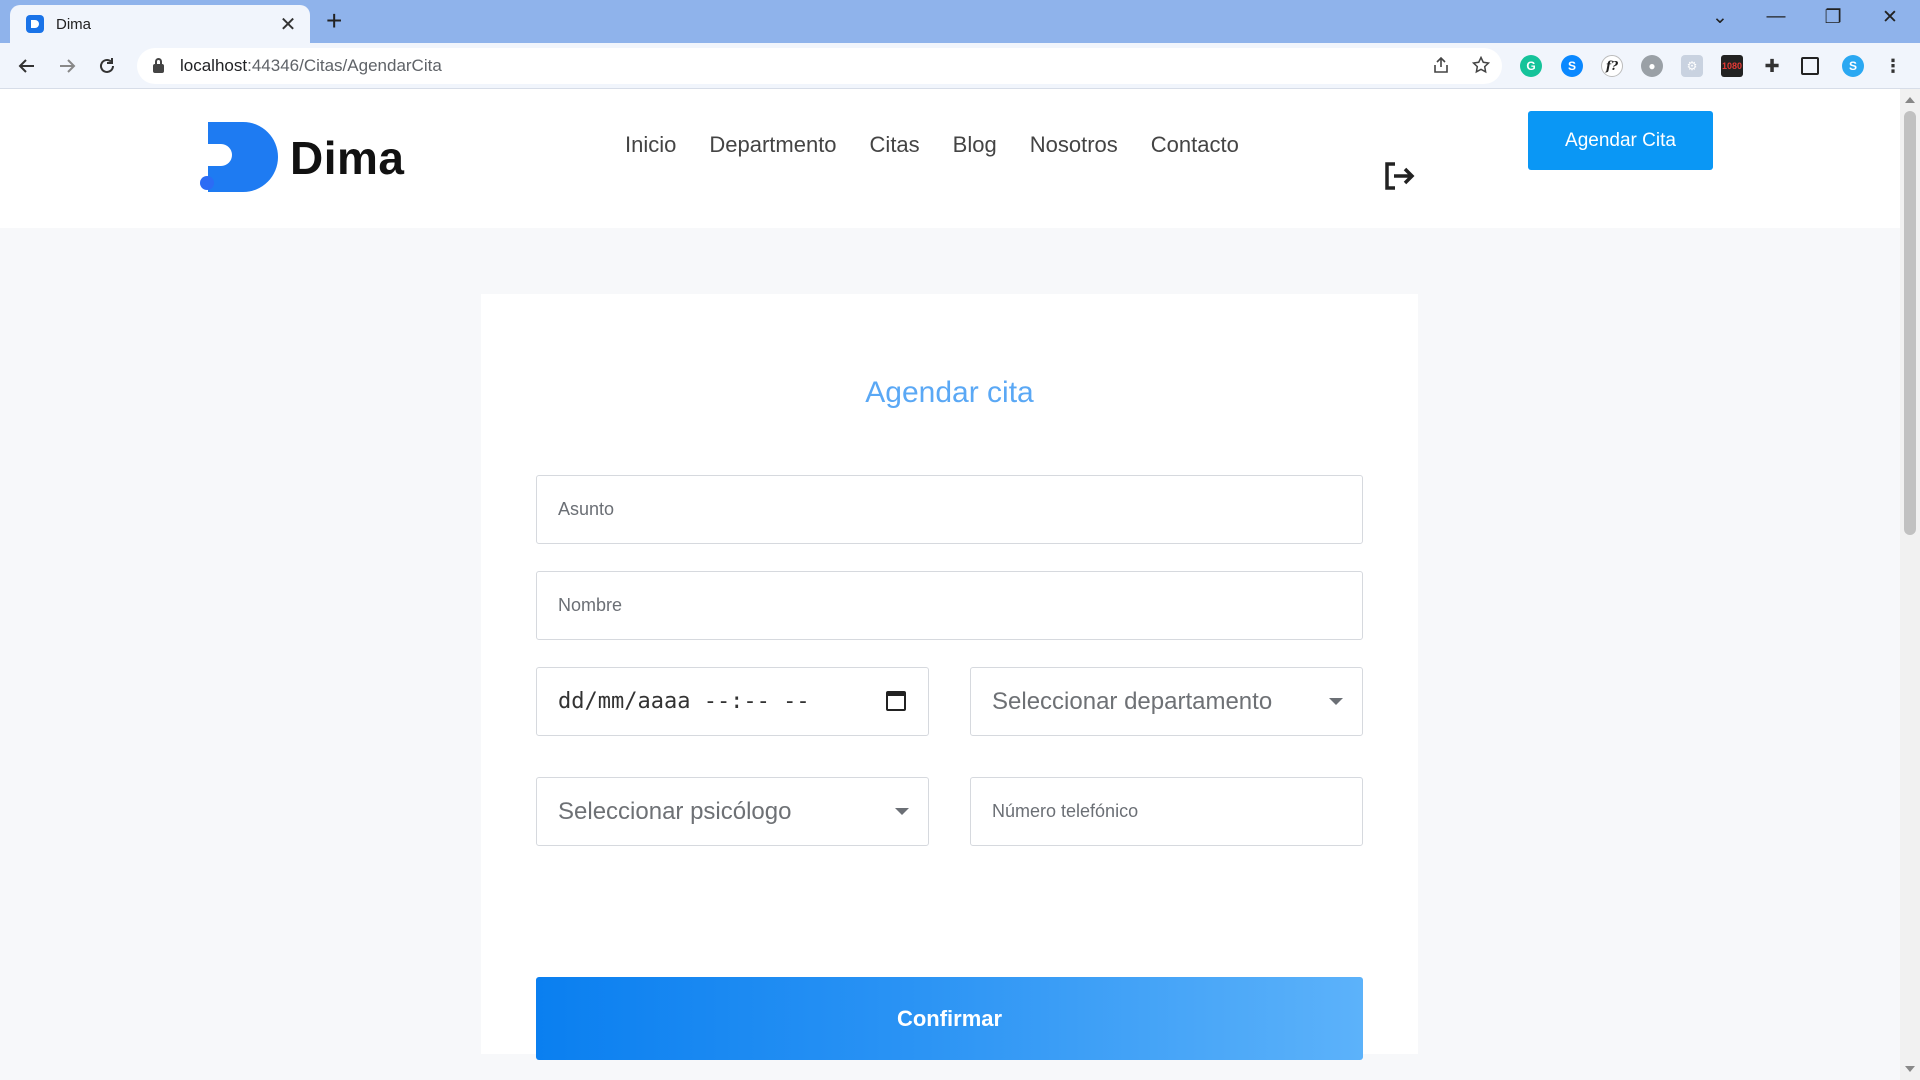 Image resolution: width=1920 pixels, height=1080 pixels. I want to click on lock-icon, so click(158, 65).